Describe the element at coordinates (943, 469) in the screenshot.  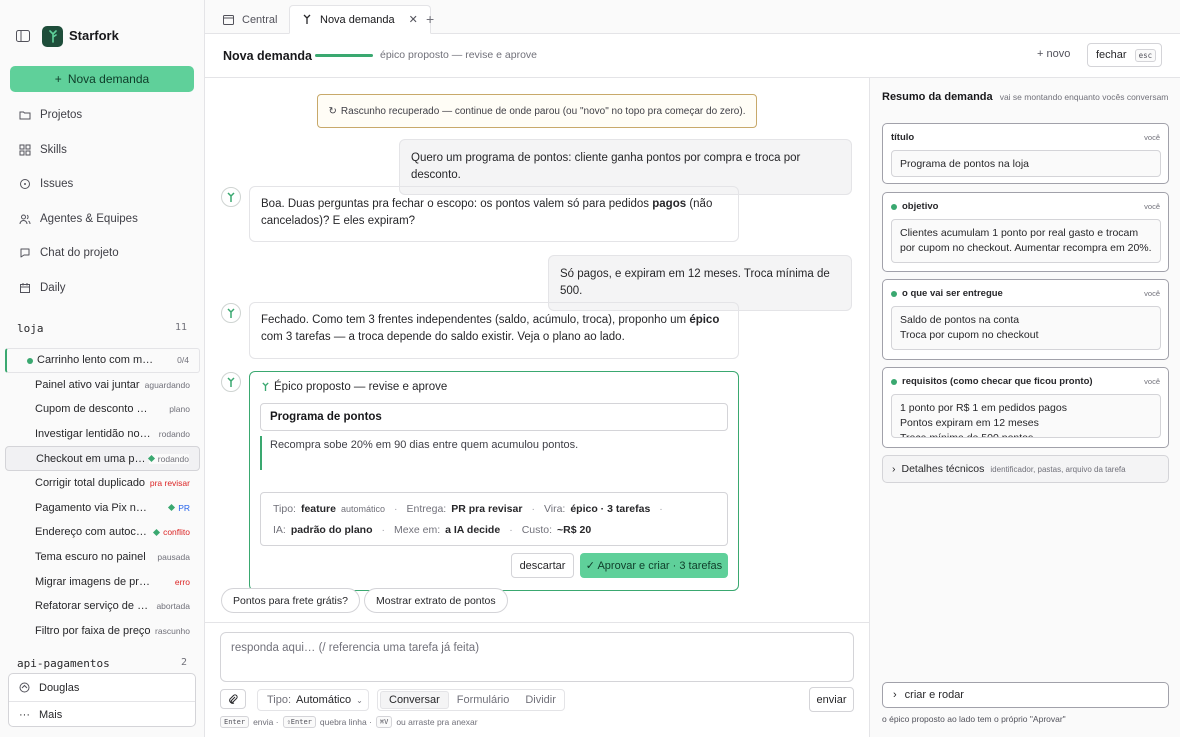
I see `details-label: Detalhes técnicos` at that location.